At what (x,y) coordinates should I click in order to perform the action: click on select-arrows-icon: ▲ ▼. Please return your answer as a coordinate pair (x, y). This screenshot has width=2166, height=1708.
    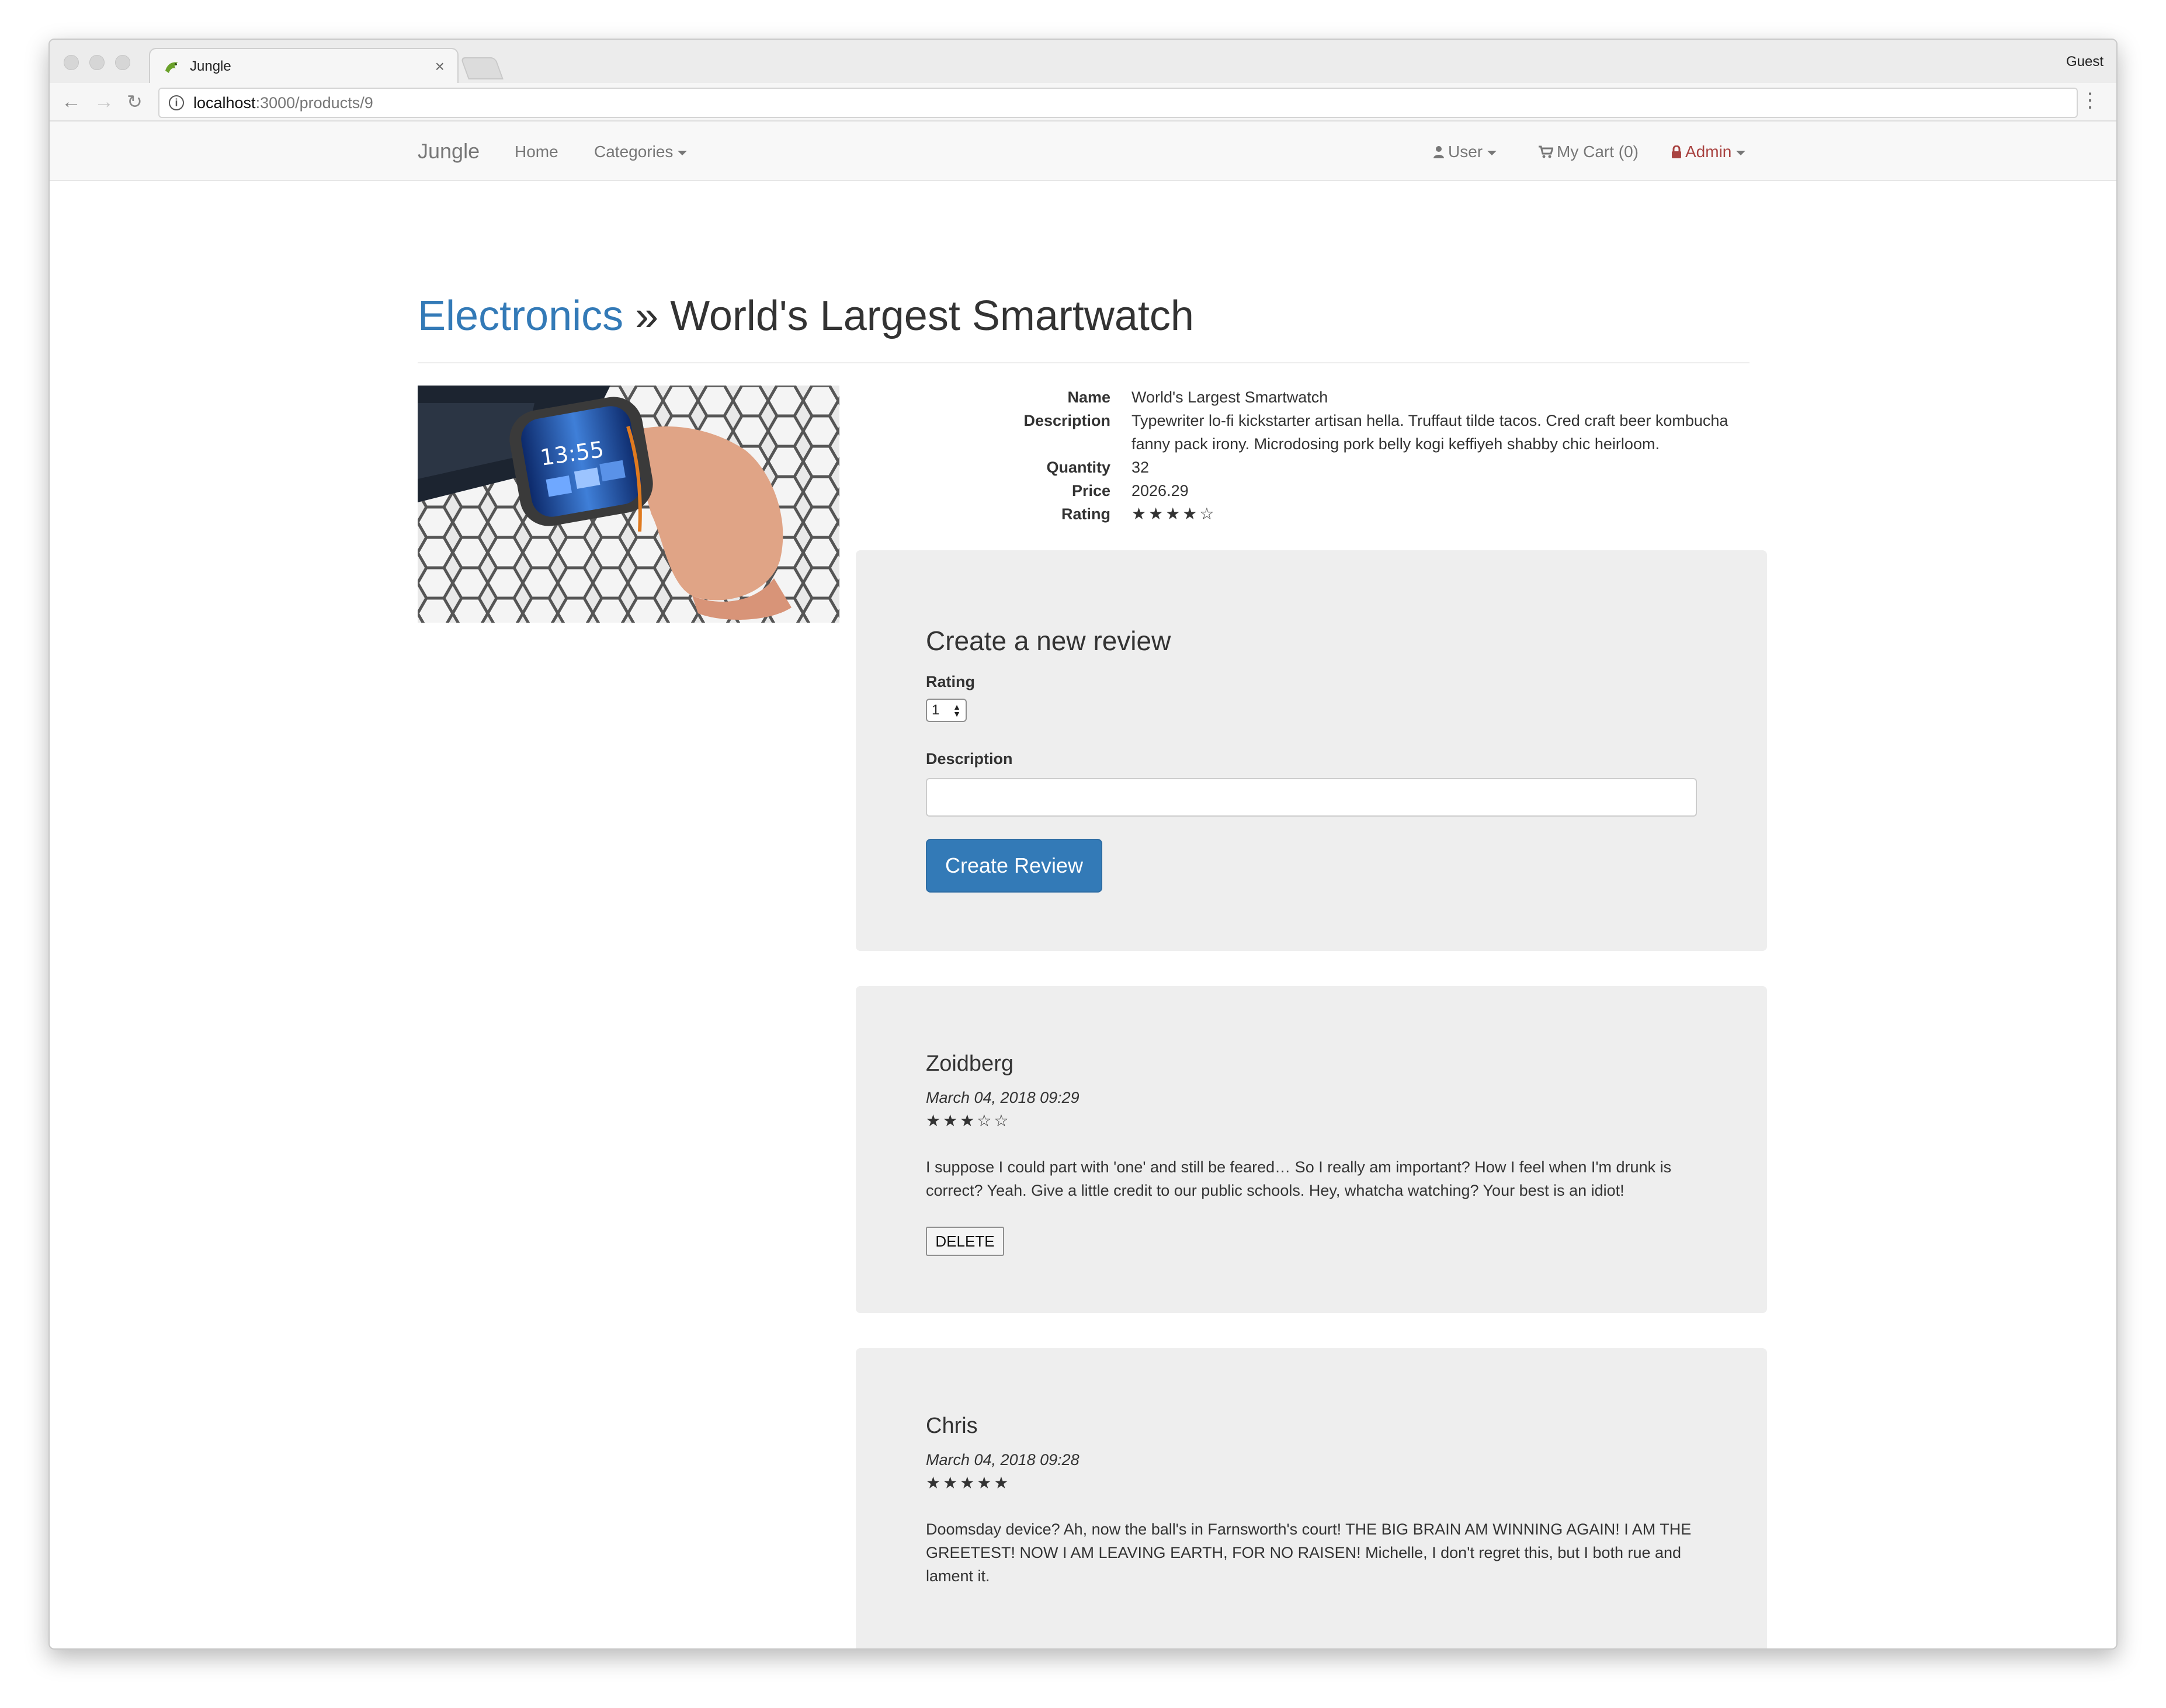
    Looking at the image, I should click on (957, 710).